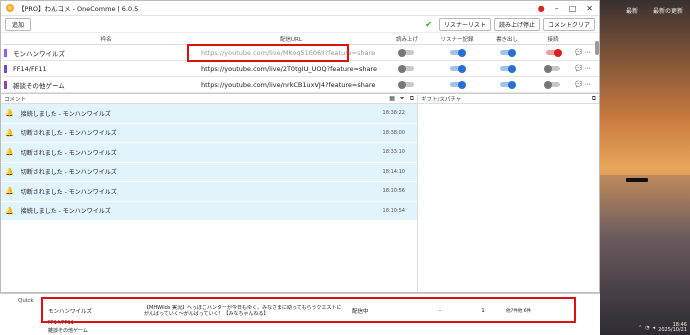 This screenshot has height=335, width=690. Describe the element at coordinates (645, 254) in the screenshot. I see `sea` at that location.